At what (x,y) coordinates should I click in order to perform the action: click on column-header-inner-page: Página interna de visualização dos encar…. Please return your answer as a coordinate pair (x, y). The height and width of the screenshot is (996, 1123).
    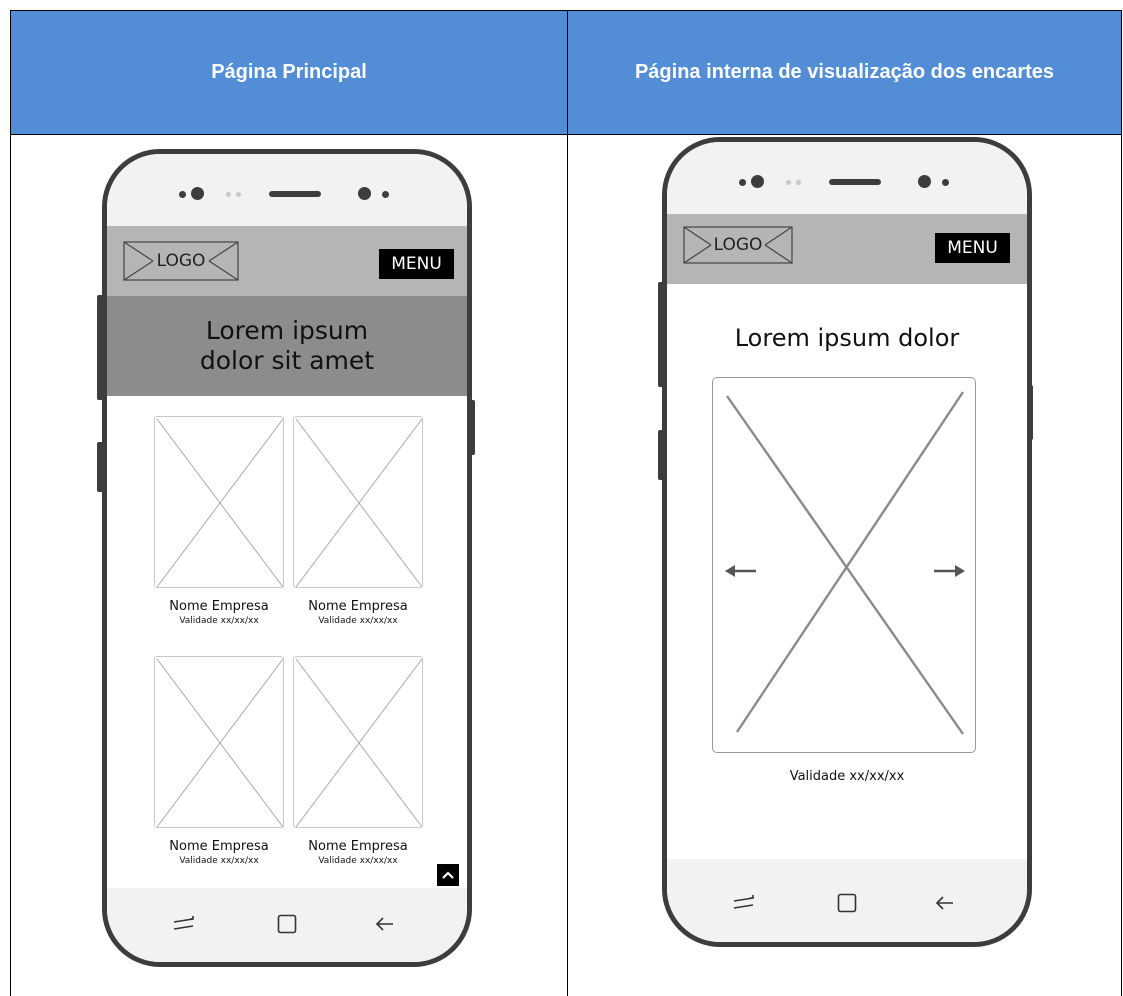
    Looking at the image, I should click on (844, 72).